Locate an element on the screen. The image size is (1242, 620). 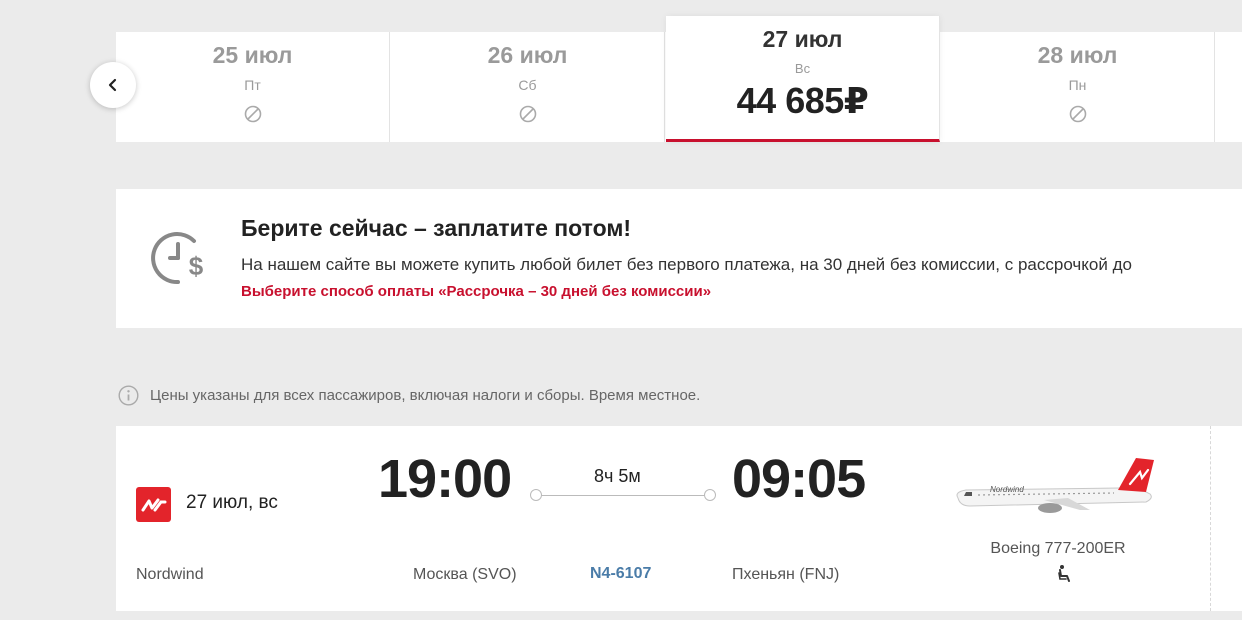
flight-number-link: N4-6107 is located at coordinates (620, 574).